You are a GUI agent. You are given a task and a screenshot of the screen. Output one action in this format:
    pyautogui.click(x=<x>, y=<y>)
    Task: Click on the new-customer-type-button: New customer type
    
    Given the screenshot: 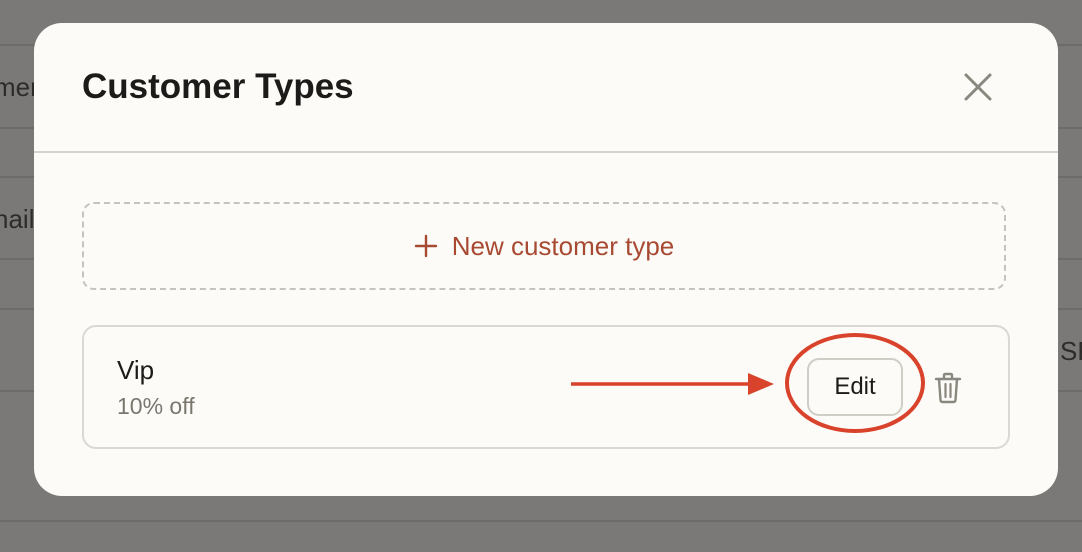 What is the action you would take?
    pyautogui.click(x=544, y=246)
    